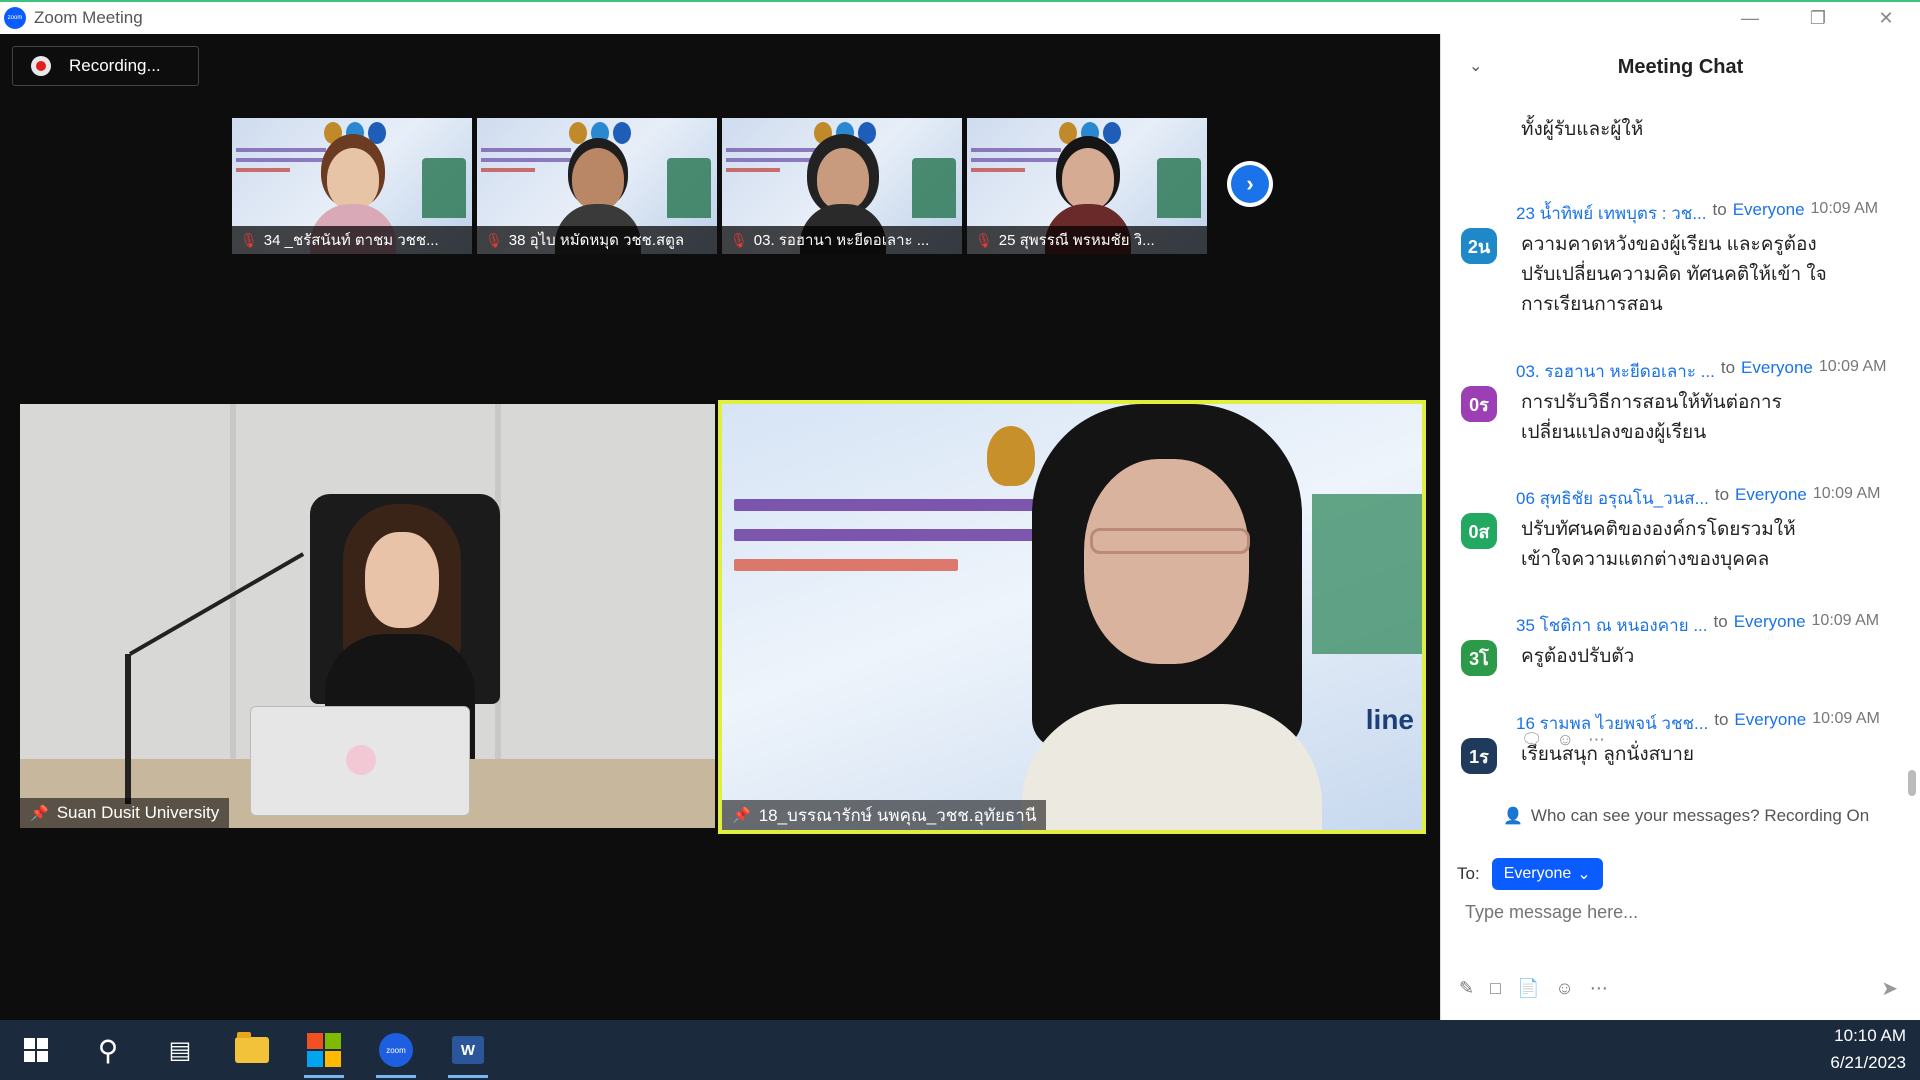 The image size is (1920, 1080). I want to click on tile-name: Suan Dusit University, so click(138, 812).